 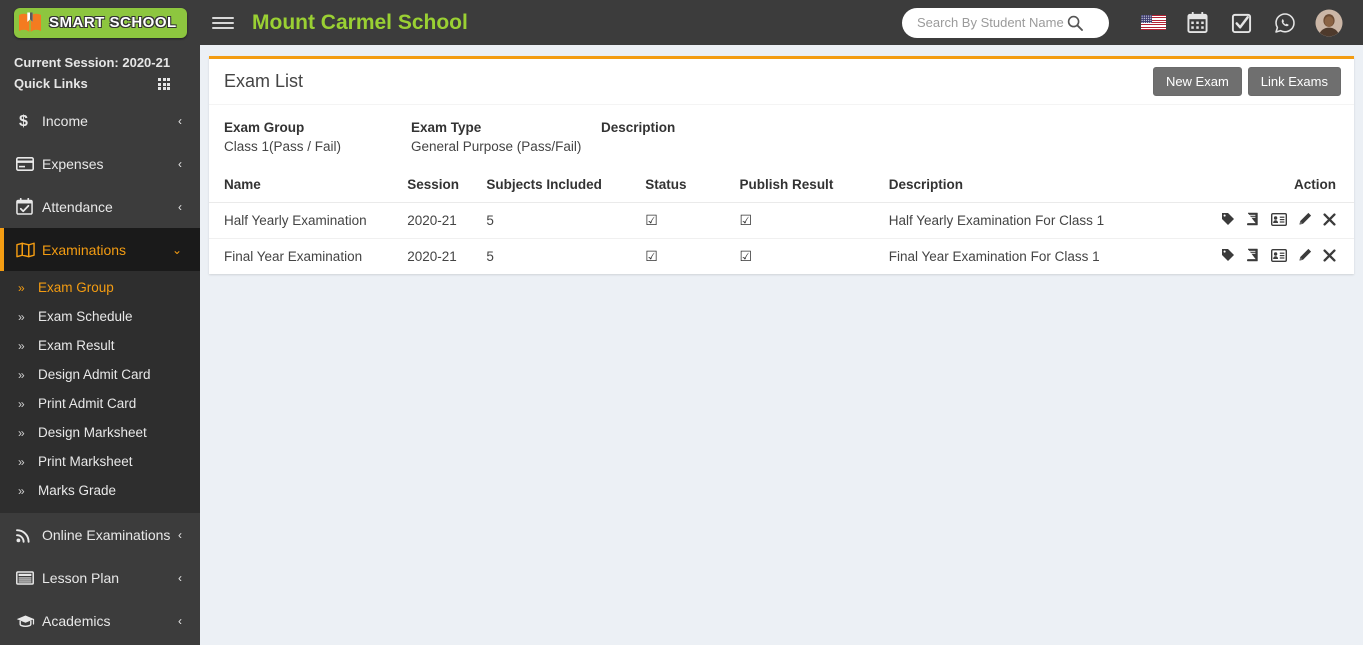 I want to click on search-icon, so click(x=1075, y=23).